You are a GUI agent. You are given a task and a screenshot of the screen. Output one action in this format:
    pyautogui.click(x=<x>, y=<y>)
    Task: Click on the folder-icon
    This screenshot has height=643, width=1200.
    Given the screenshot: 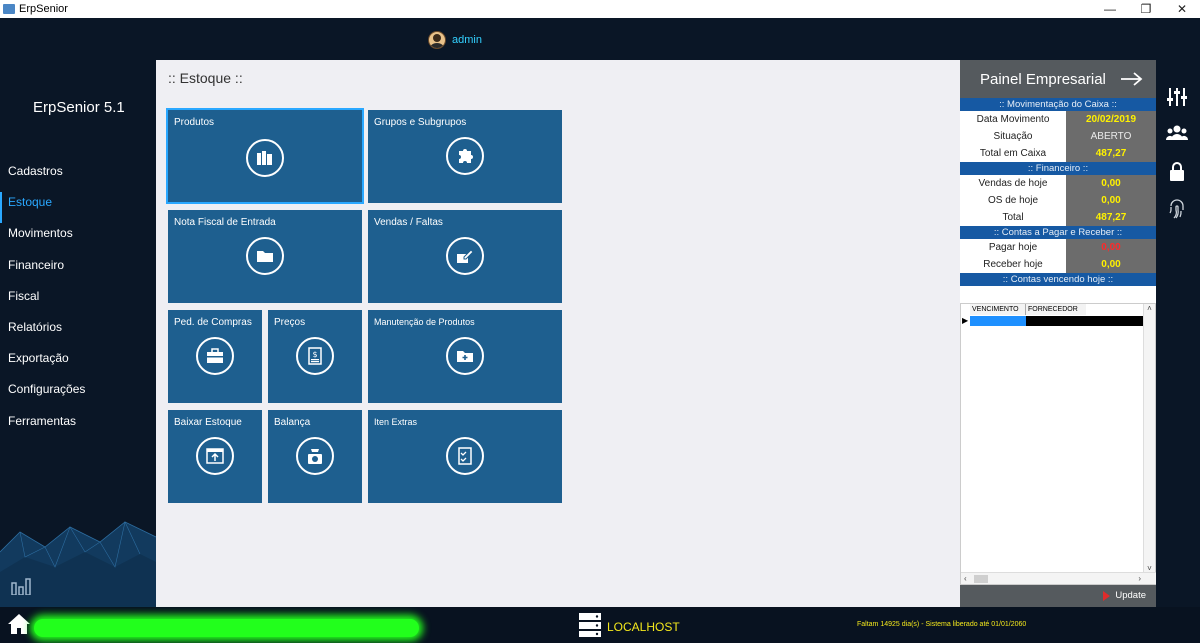 What is the action you would take?
    pyautogui.click(x=265, y=256)
    